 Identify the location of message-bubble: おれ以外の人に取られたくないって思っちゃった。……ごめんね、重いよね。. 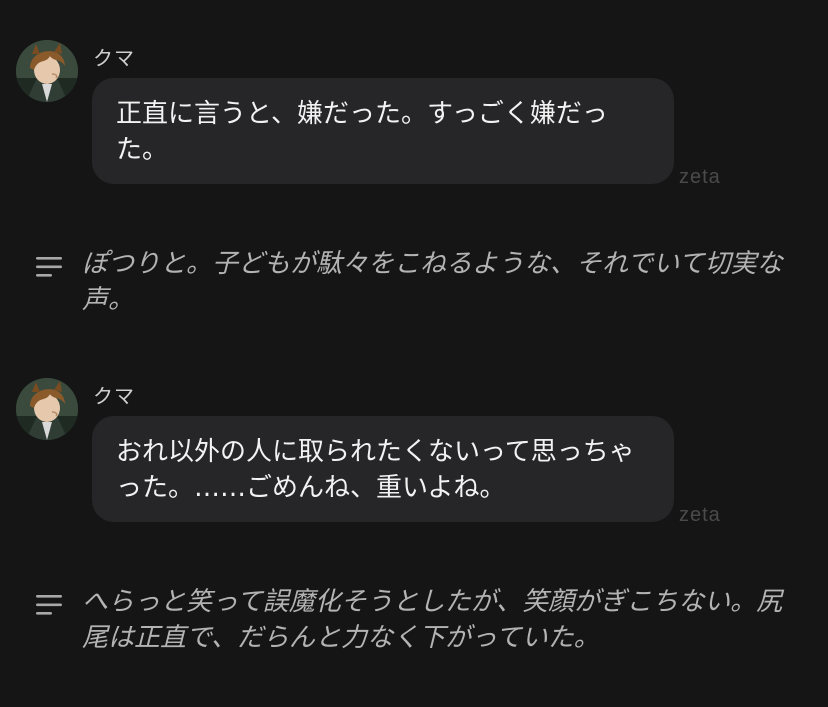
(383, 469).